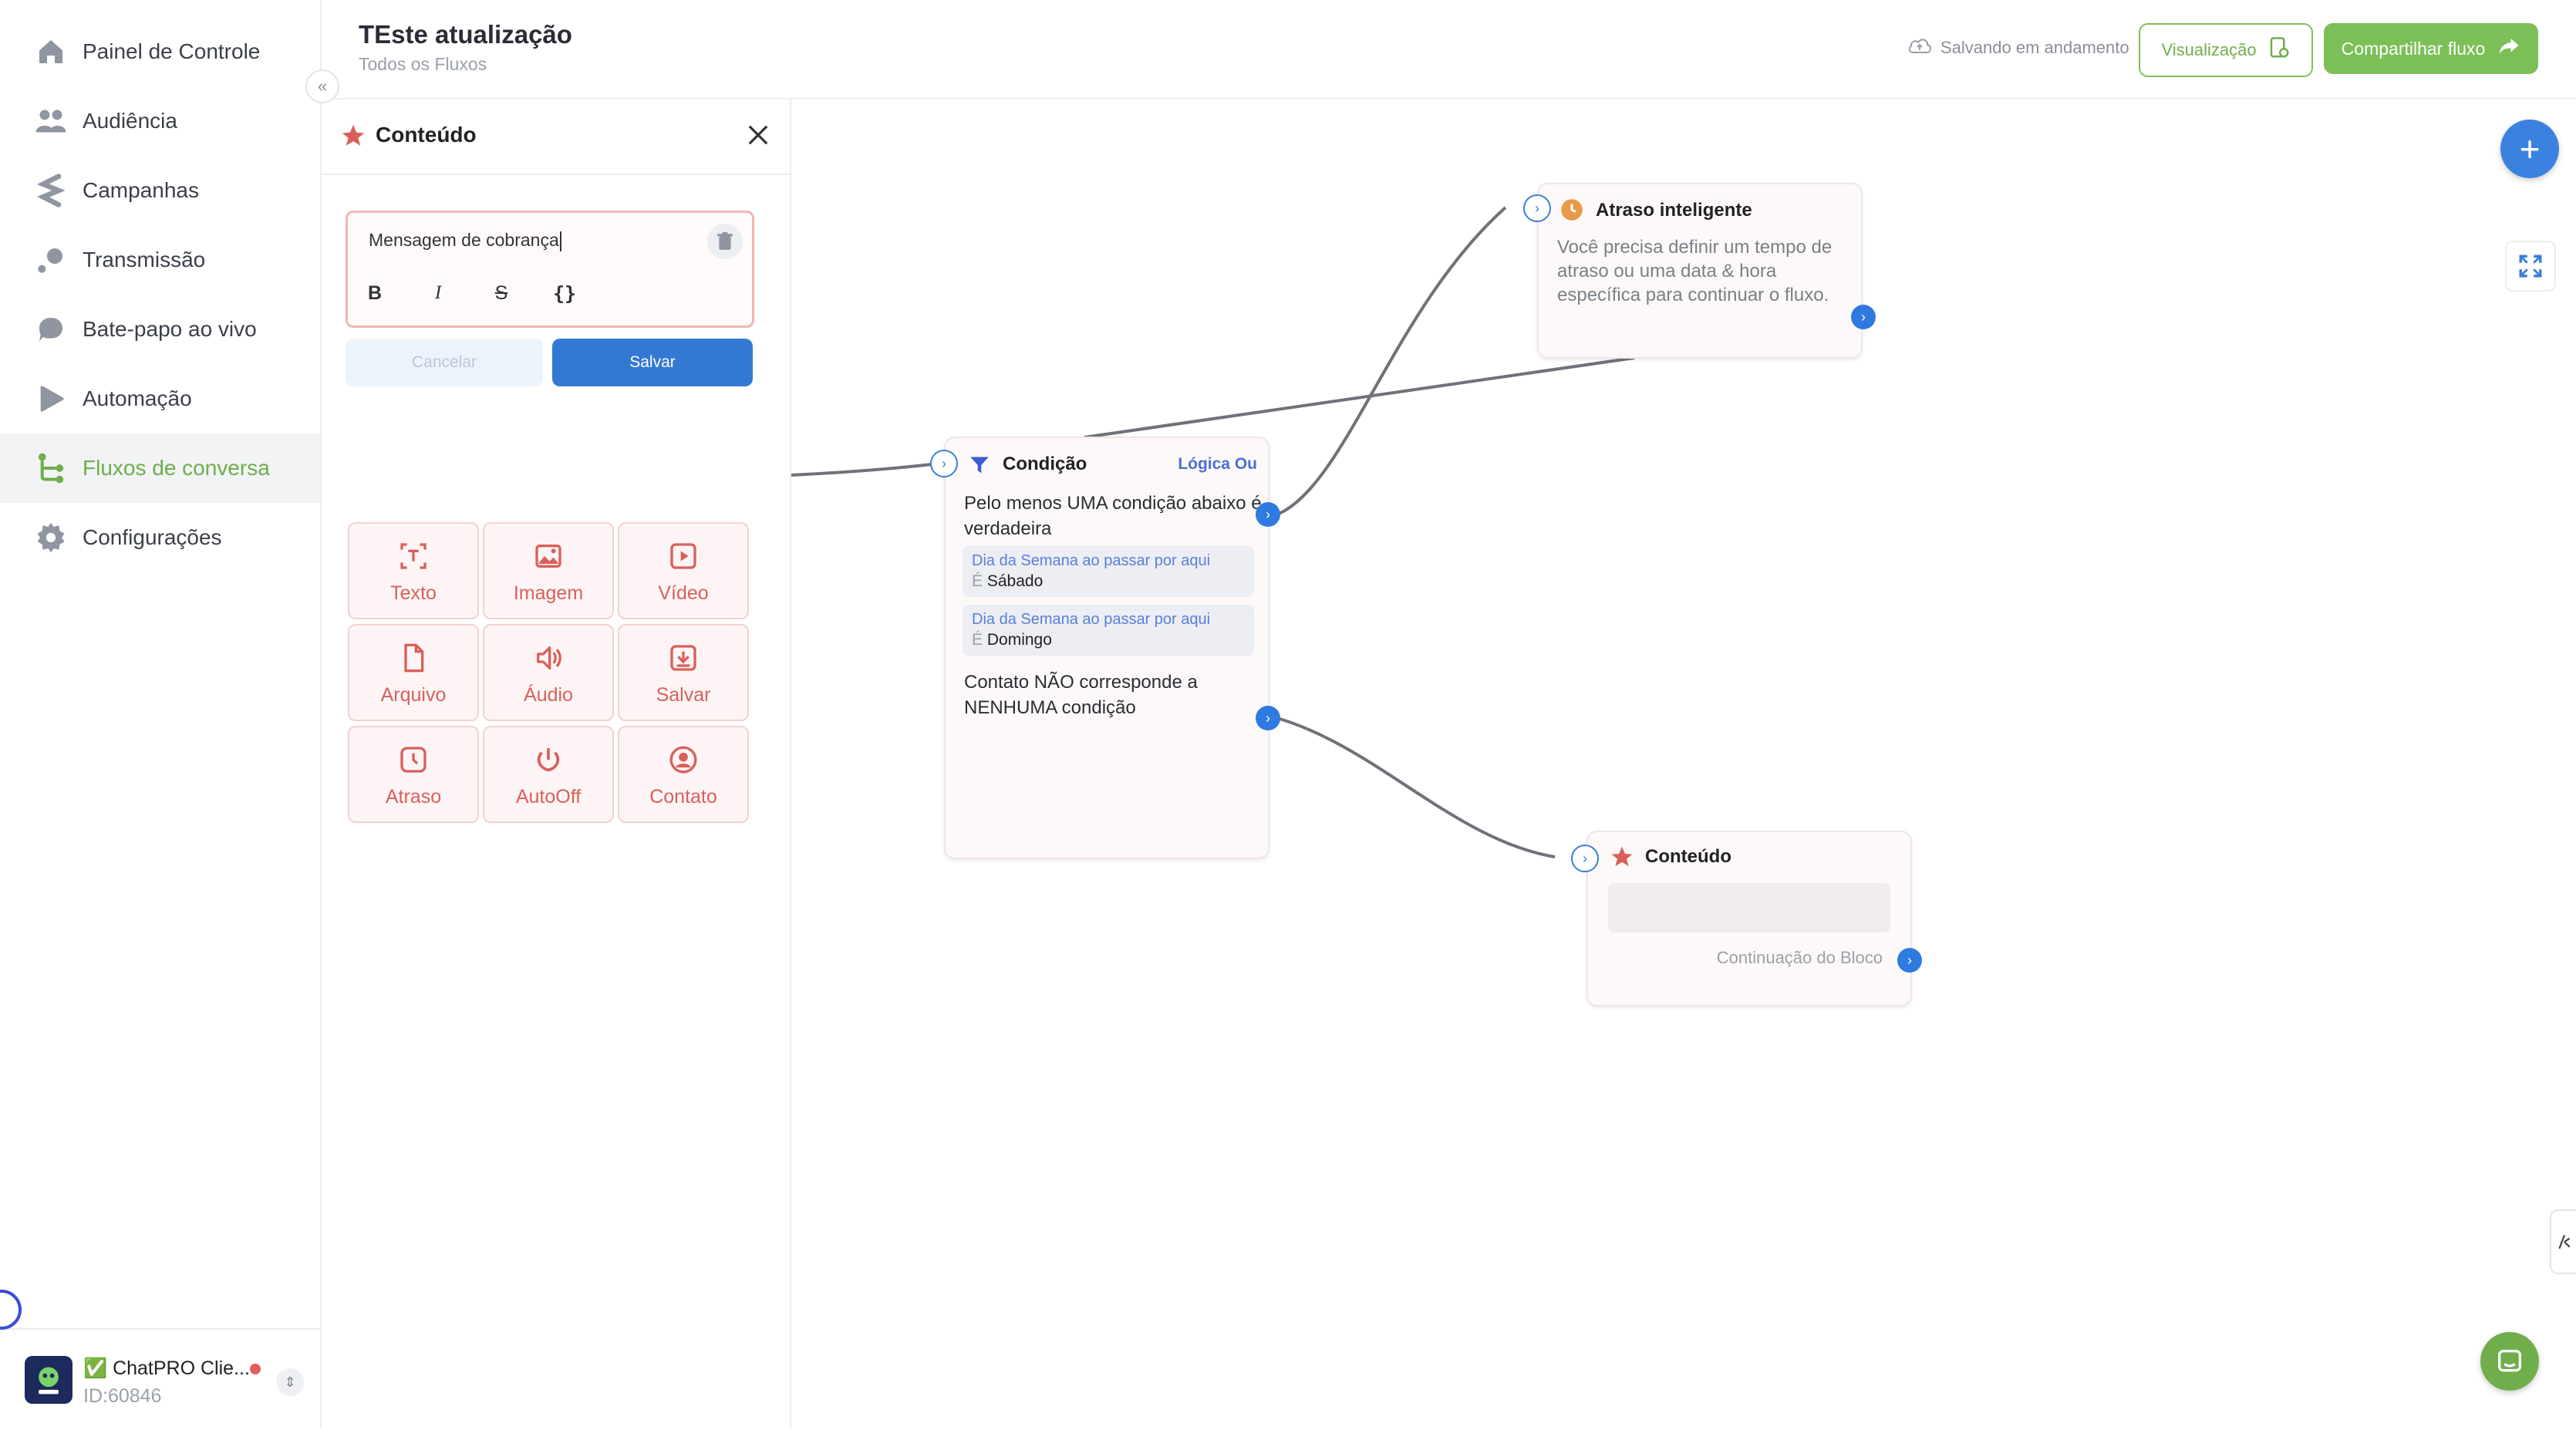 The height and width of the screenshot is (1430, 2576). I want to click on tile-label: Salvar, so click(683, 695).